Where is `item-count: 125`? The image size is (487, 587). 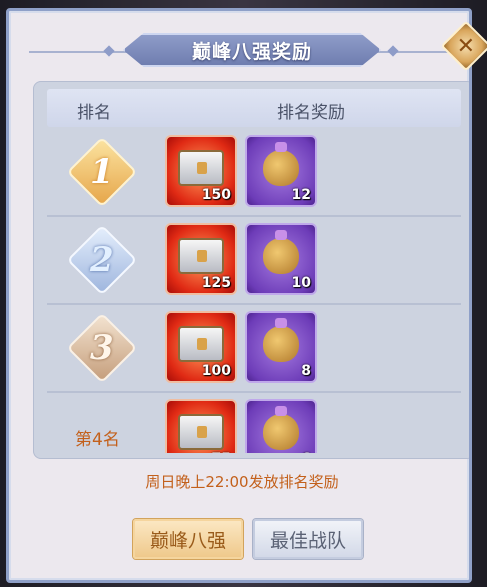
item-count: 125 is located at coordinates (216, 283).